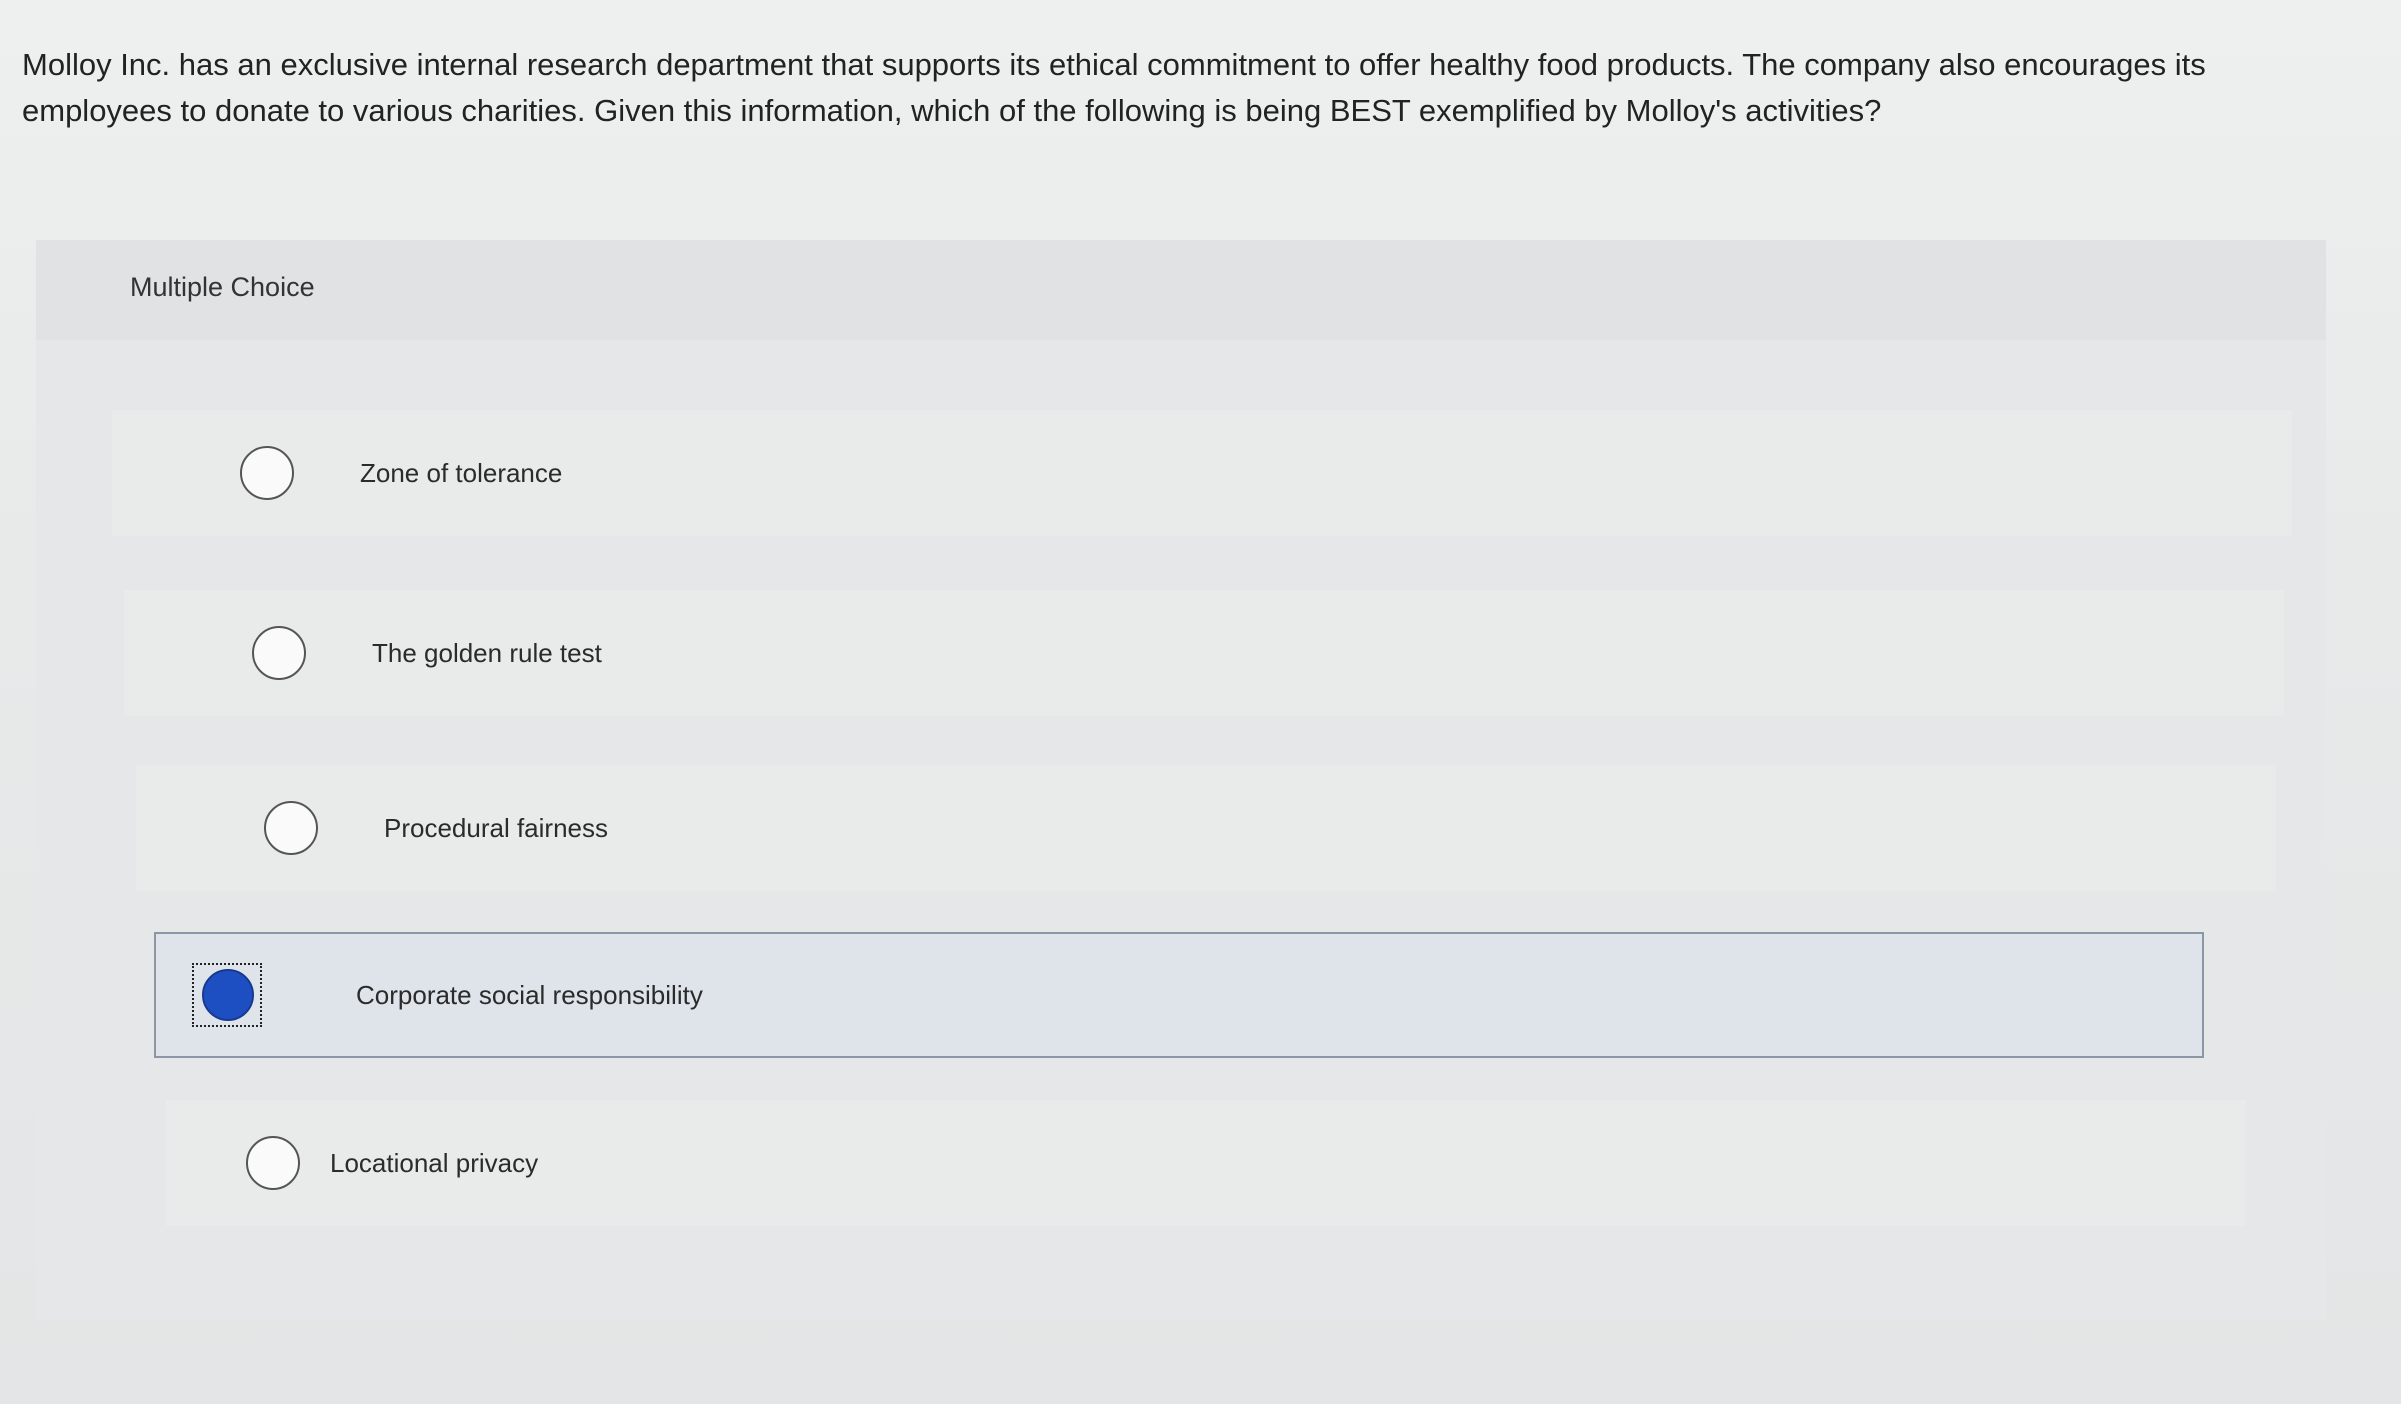  What do you see at coordinates (1181, 290) in the screenshot?
I see `panel-header: Multiple Choice` at bounding box center [1181, 290].